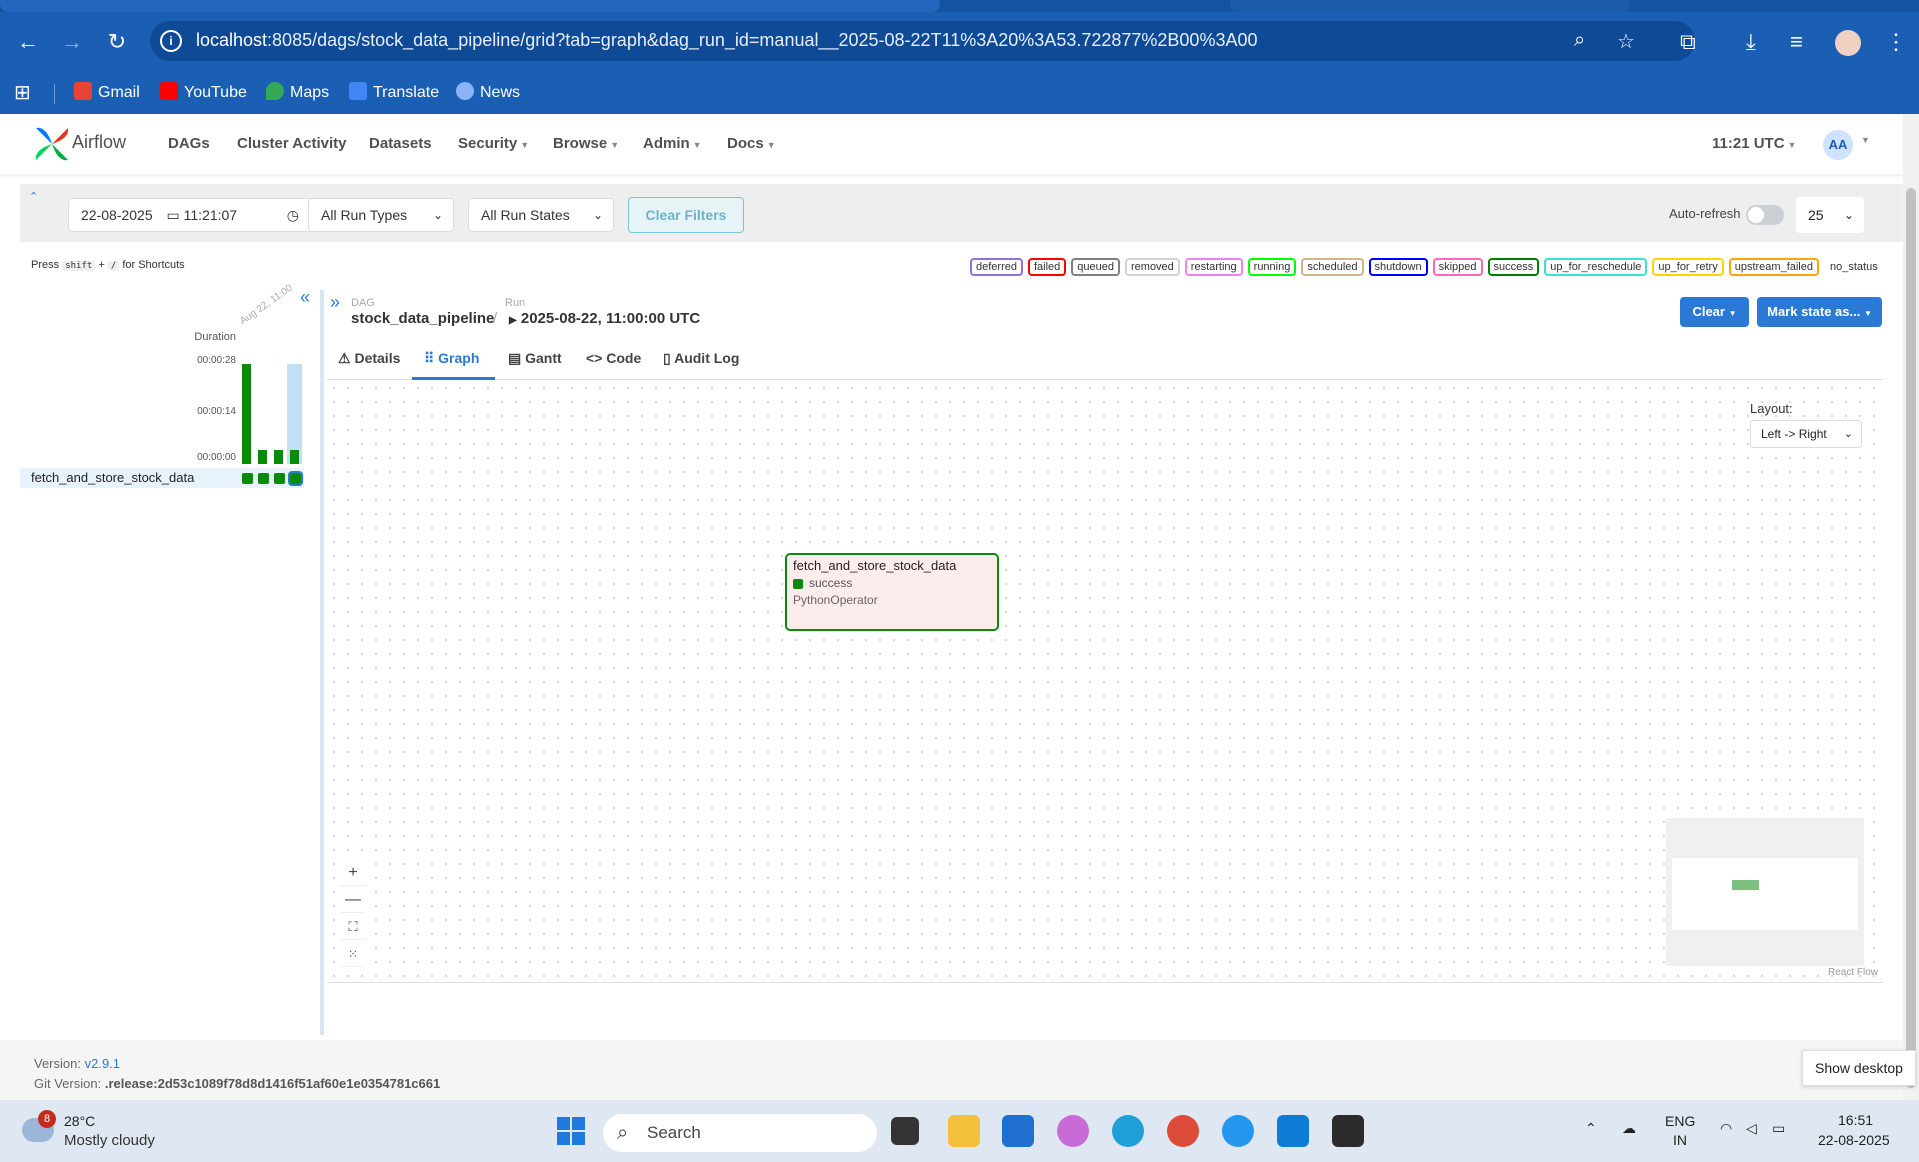 The width and height of the screenshot is (1919, 1162). What do you see at coordinates (1765, 892) in the screenshot?
I see `minimap` at bounding box center [1765, 892].